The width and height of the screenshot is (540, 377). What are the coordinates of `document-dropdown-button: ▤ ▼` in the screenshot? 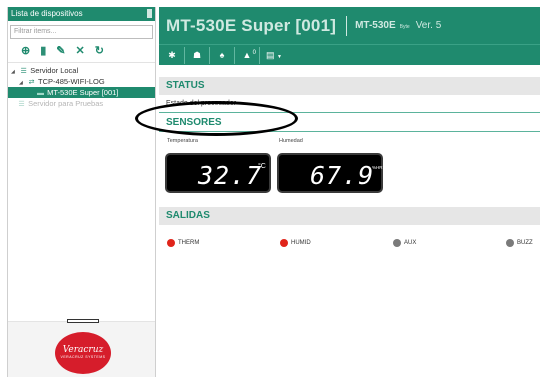 It's located at (274, 55).